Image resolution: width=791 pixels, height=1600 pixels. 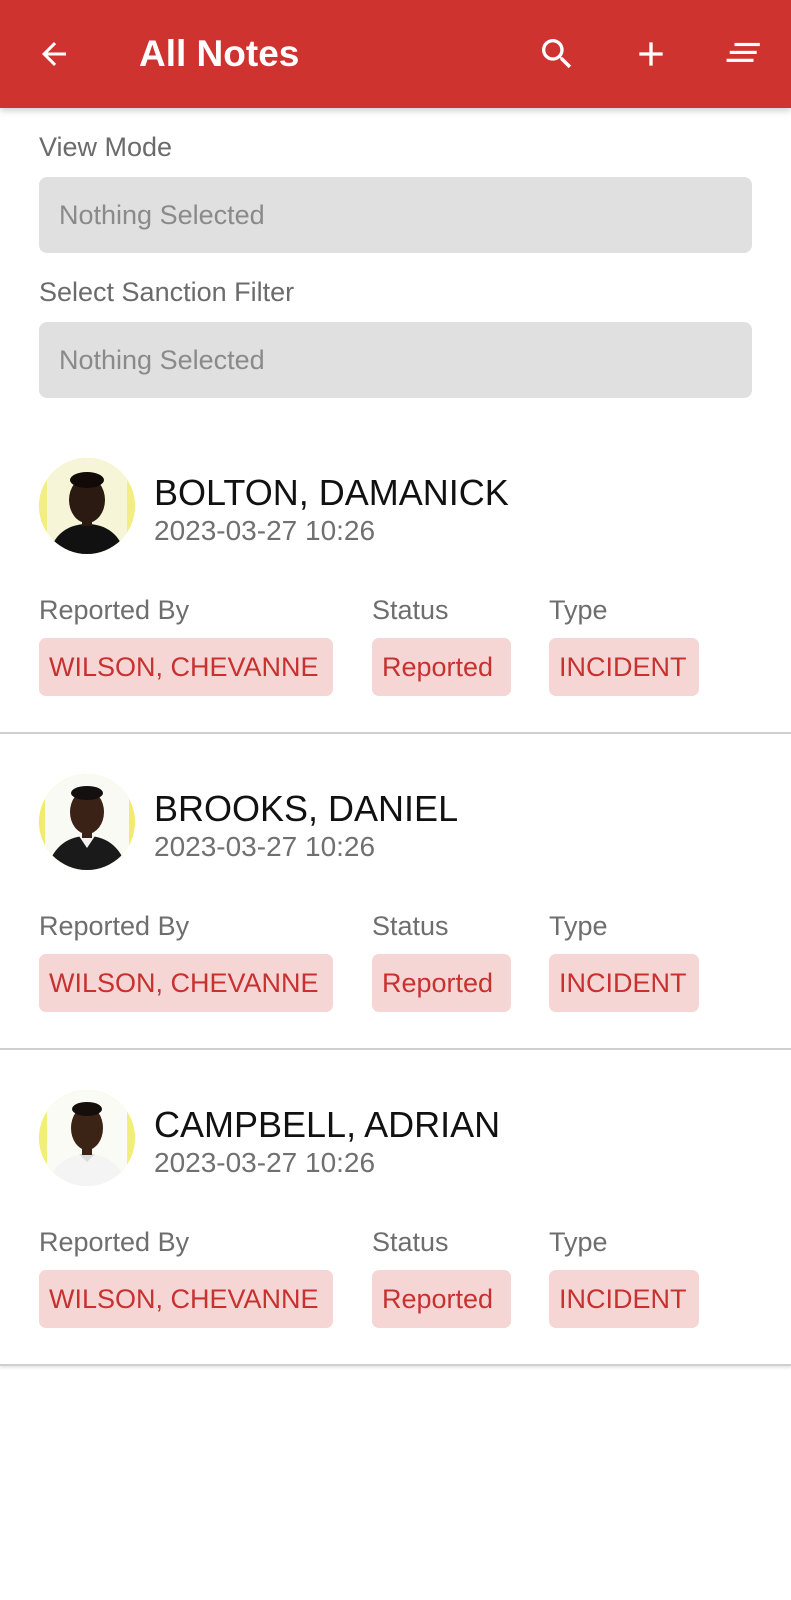 I want to click on sort-button, so click(x=744, y=54).